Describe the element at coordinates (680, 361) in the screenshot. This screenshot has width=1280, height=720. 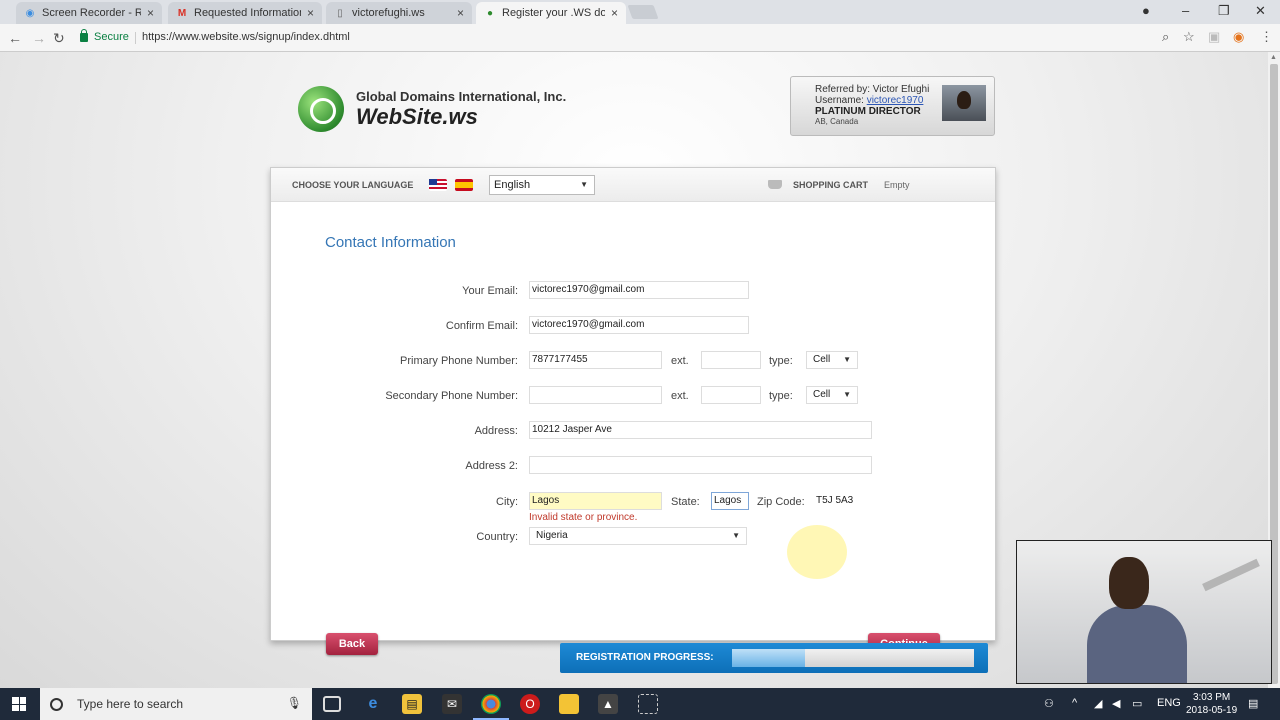
I see `primary-ext-label: ext.` at that location.